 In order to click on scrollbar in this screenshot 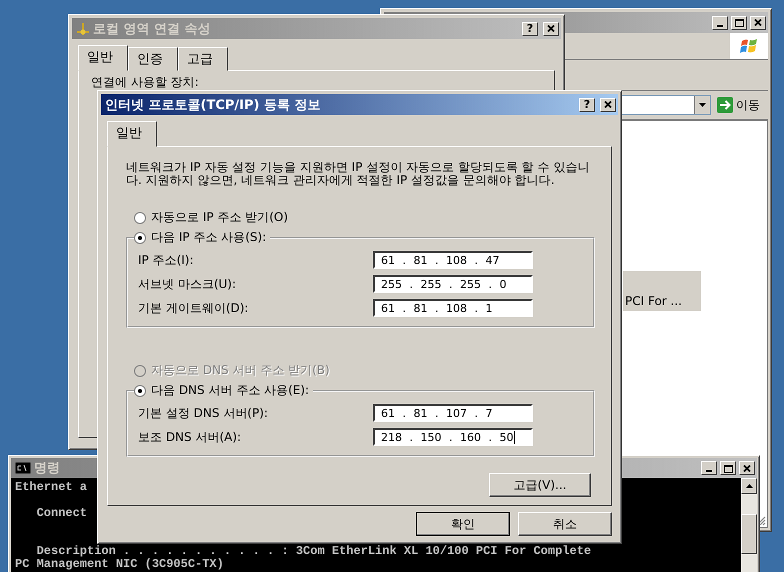, I will do `click(749, 525)`.